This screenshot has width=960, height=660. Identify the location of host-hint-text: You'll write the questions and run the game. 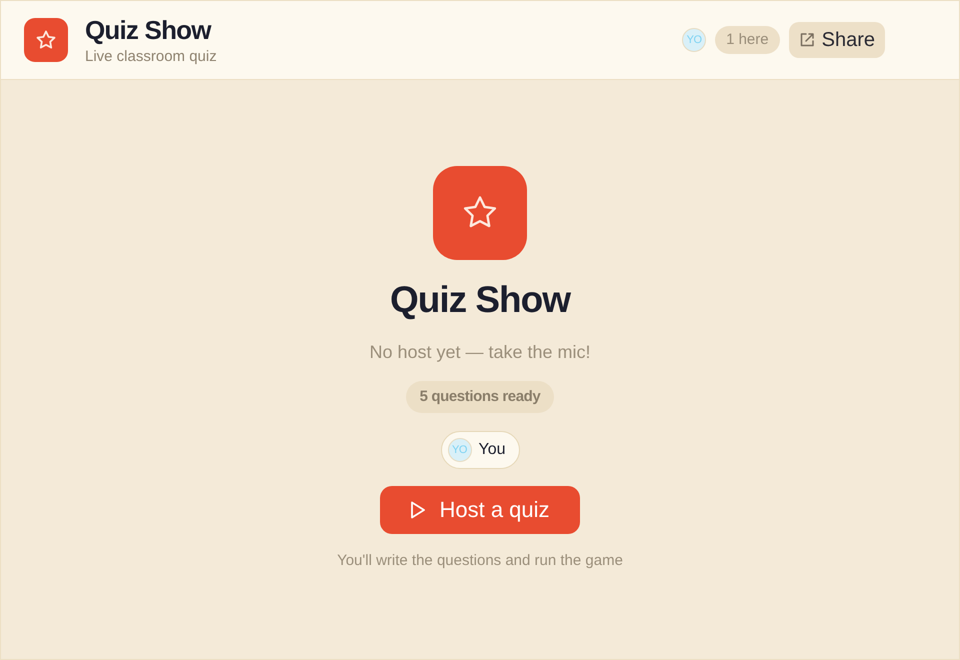
(480, 561).